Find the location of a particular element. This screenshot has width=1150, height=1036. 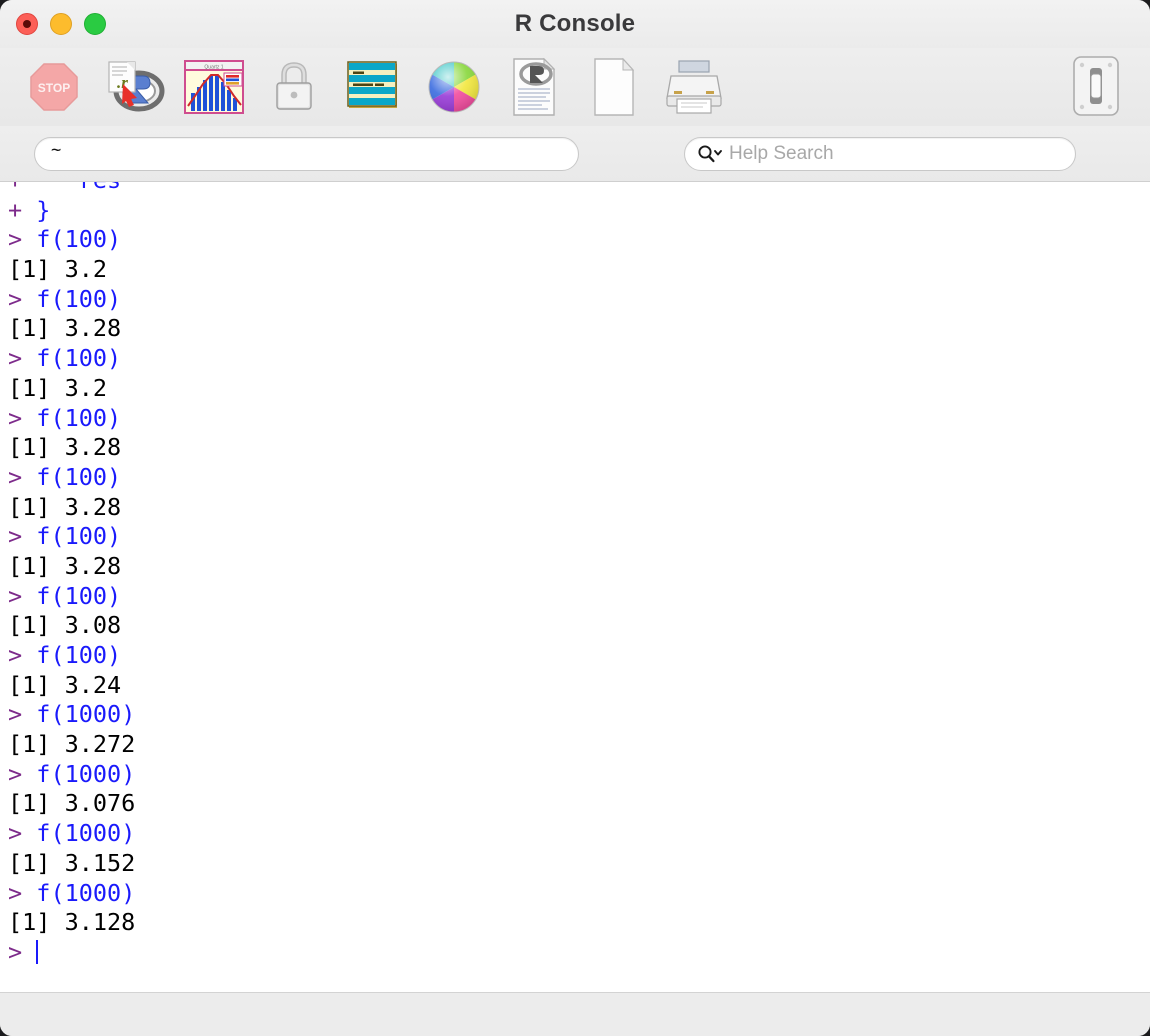

r-script-icon: .r is located at coordinates (136, 86).